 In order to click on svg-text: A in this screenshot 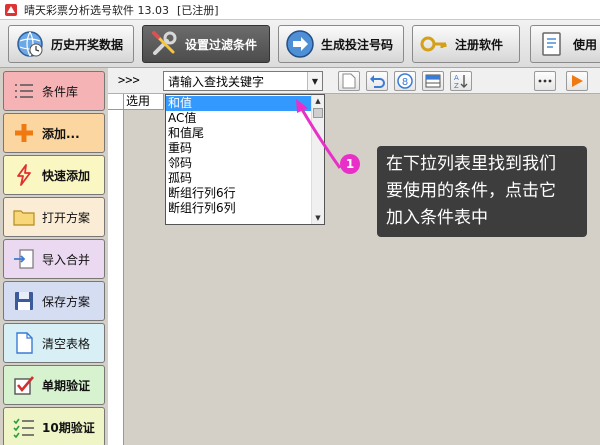, I will do `click(456, 78)`.